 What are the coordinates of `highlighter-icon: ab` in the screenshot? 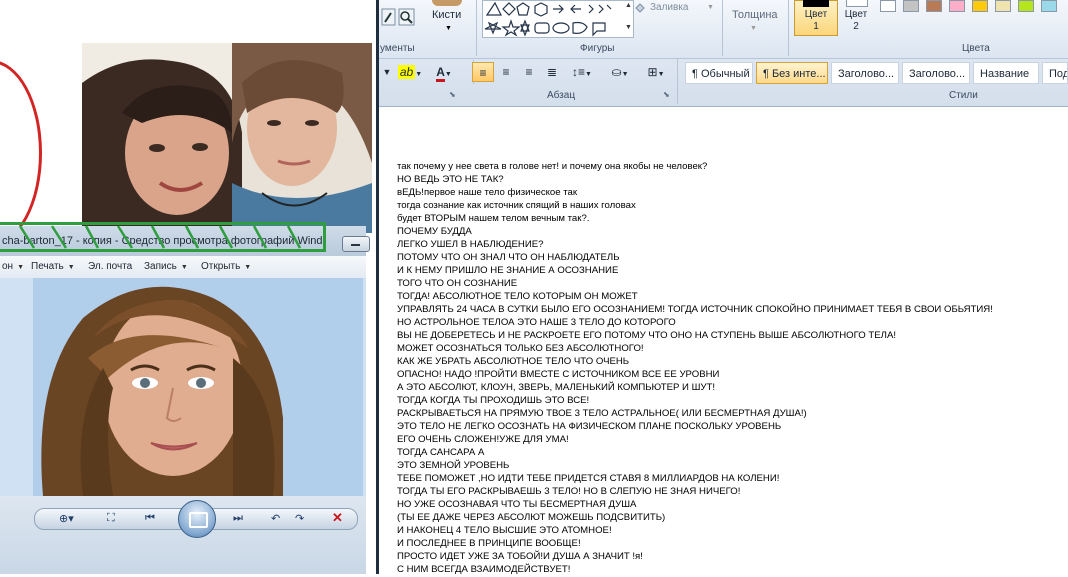 It's located at (406, 72).